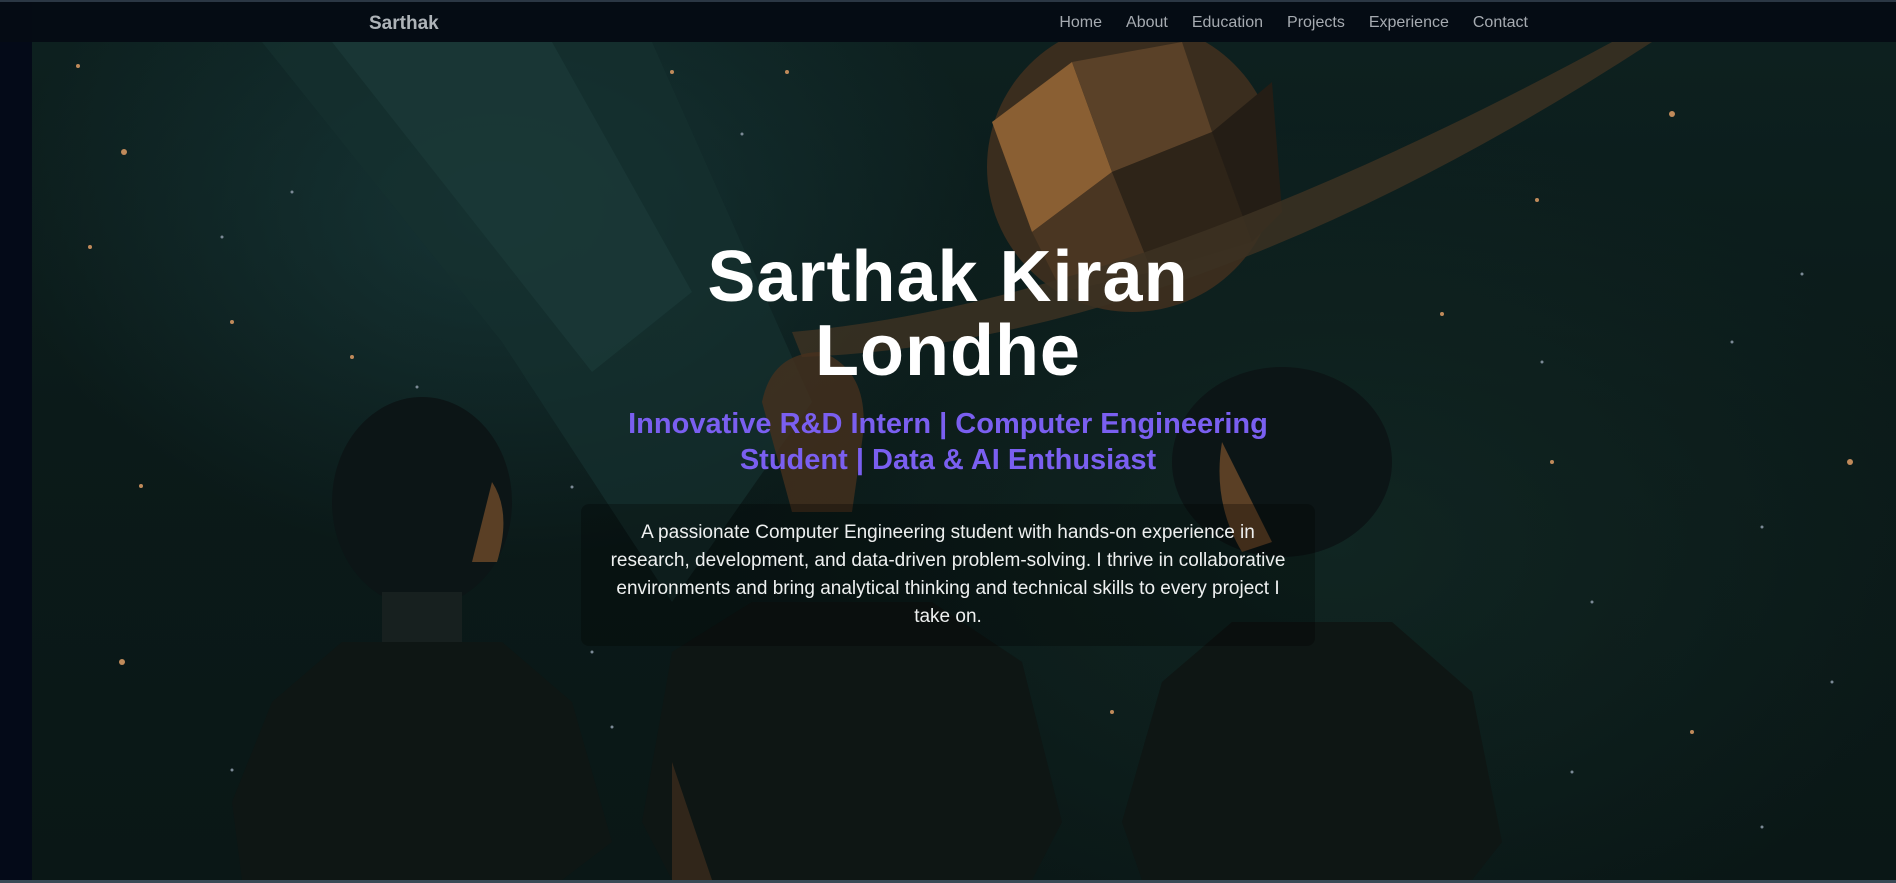  What do you see at coordinates (1227, 23) in the screenshot?
I see `nav-link-education: Education` at bounding box center [1227, 23].